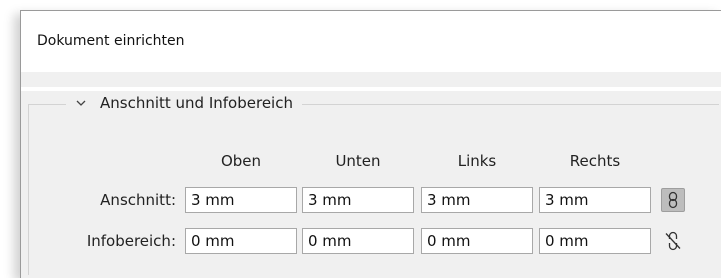 This screenshot has width=721, height=278. Describe the element at coordinates (595, 161) in the screenshot. I see `column-header-right: Rechts` at that location.